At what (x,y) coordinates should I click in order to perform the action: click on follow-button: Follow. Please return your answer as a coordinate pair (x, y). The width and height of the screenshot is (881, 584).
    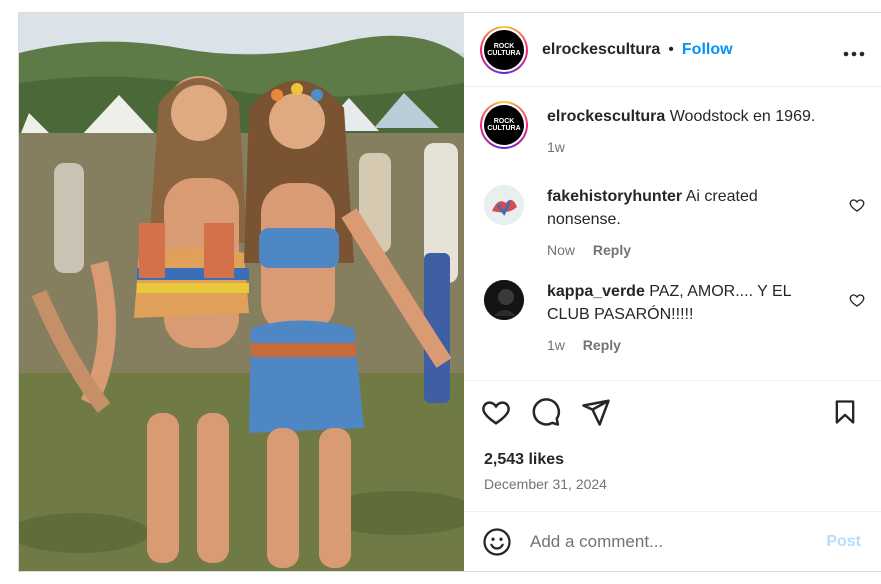
    Looking at the image, I should click on (707, 50).